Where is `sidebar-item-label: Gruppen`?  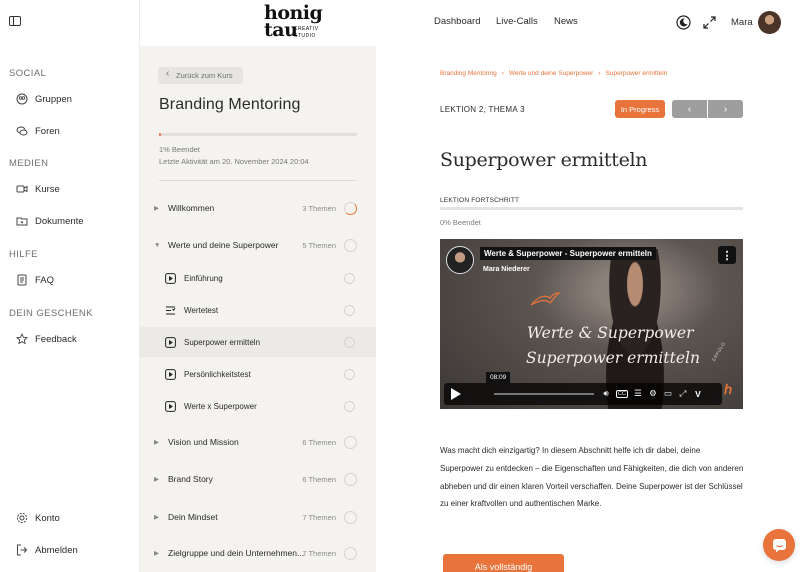 sidebar-item-label: Gruppen is located at coordinates (53, 99).